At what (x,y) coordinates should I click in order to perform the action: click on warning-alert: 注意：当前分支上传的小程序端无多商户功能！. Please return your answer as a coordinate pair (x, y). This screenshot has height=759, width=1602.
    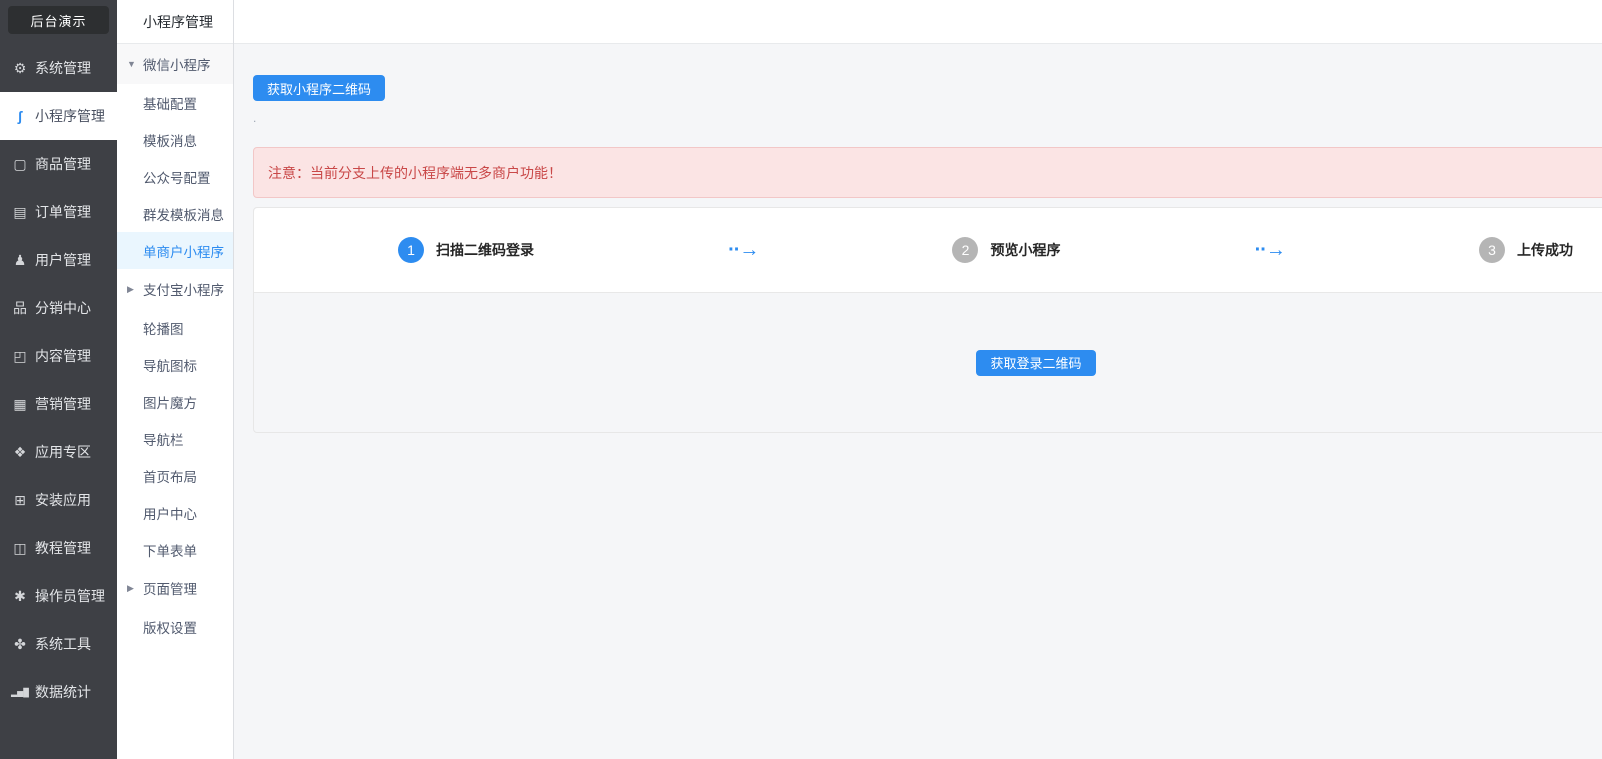
    Looking at the image, I should click on (927, 172).